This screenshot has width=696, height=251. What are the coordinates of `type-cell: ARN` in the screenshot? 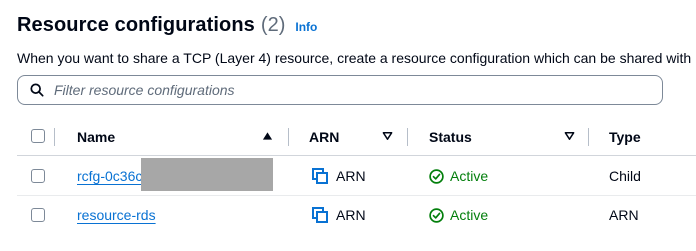 It's located at (624, 215).